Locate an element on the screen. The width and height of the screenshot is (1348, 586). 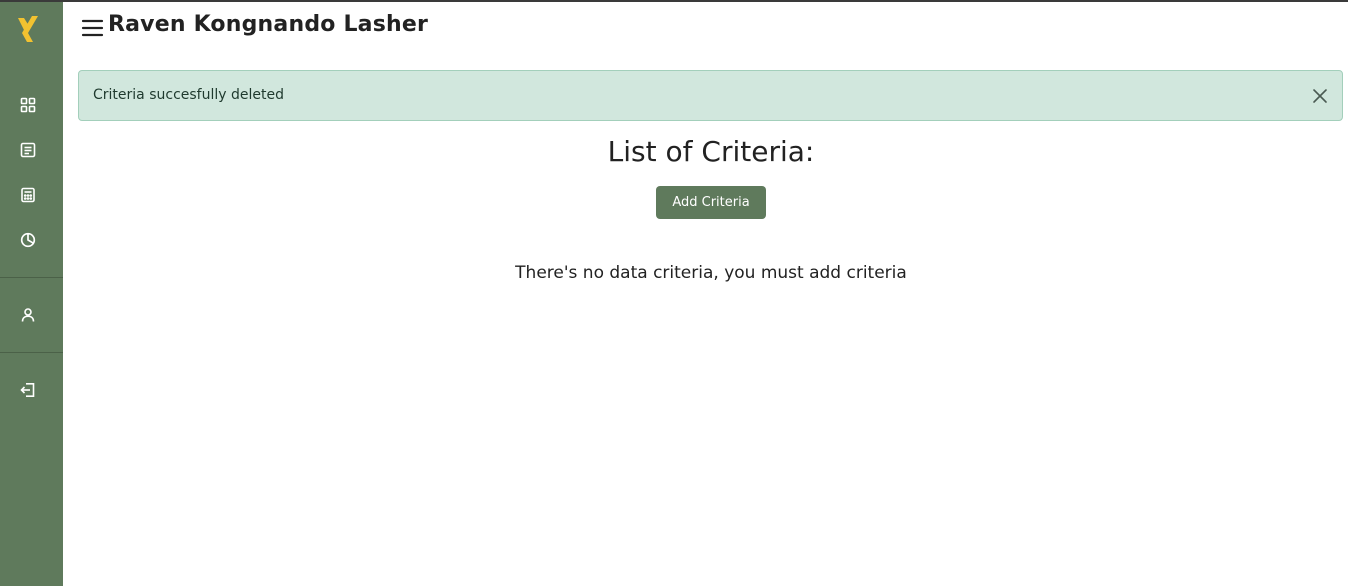
hamburger-menu-icon is located at coordinates (93, 28).